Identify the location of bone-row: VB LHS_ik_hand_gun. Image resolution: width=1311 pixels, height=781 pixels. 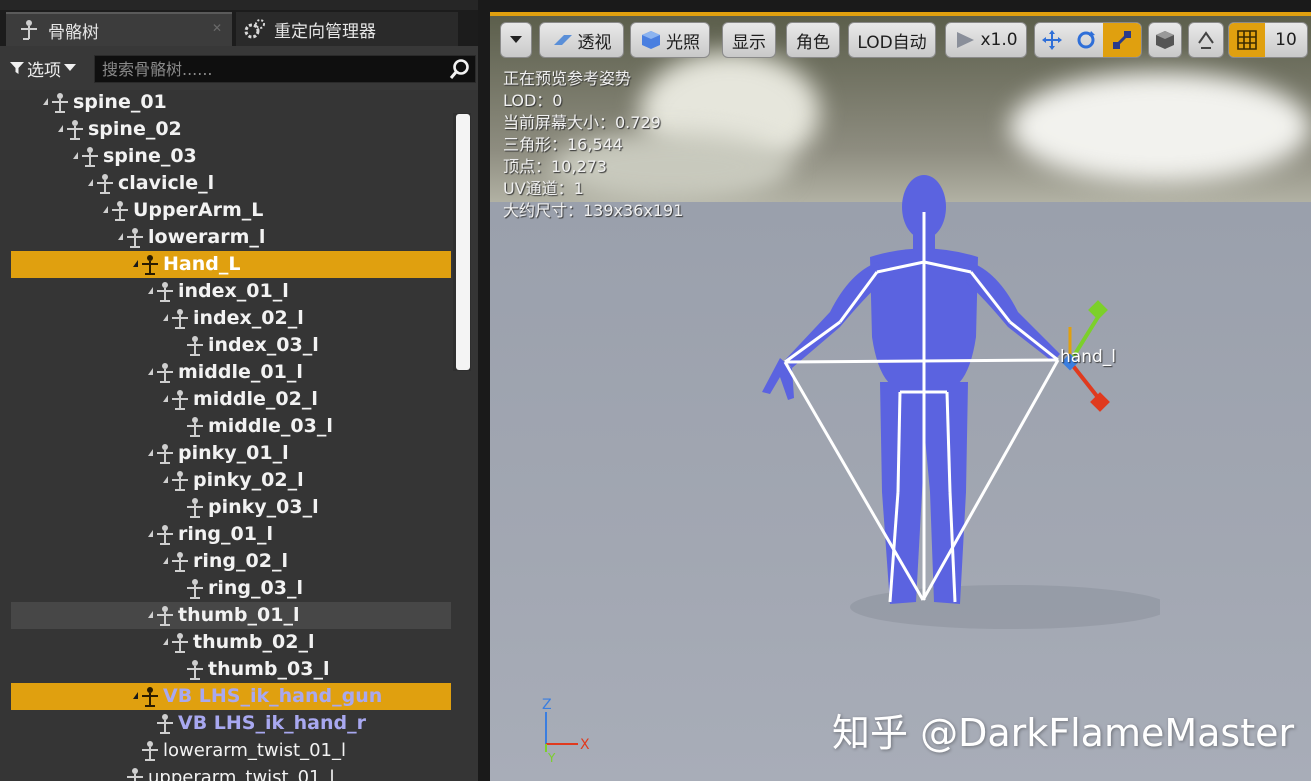
(231, 696).